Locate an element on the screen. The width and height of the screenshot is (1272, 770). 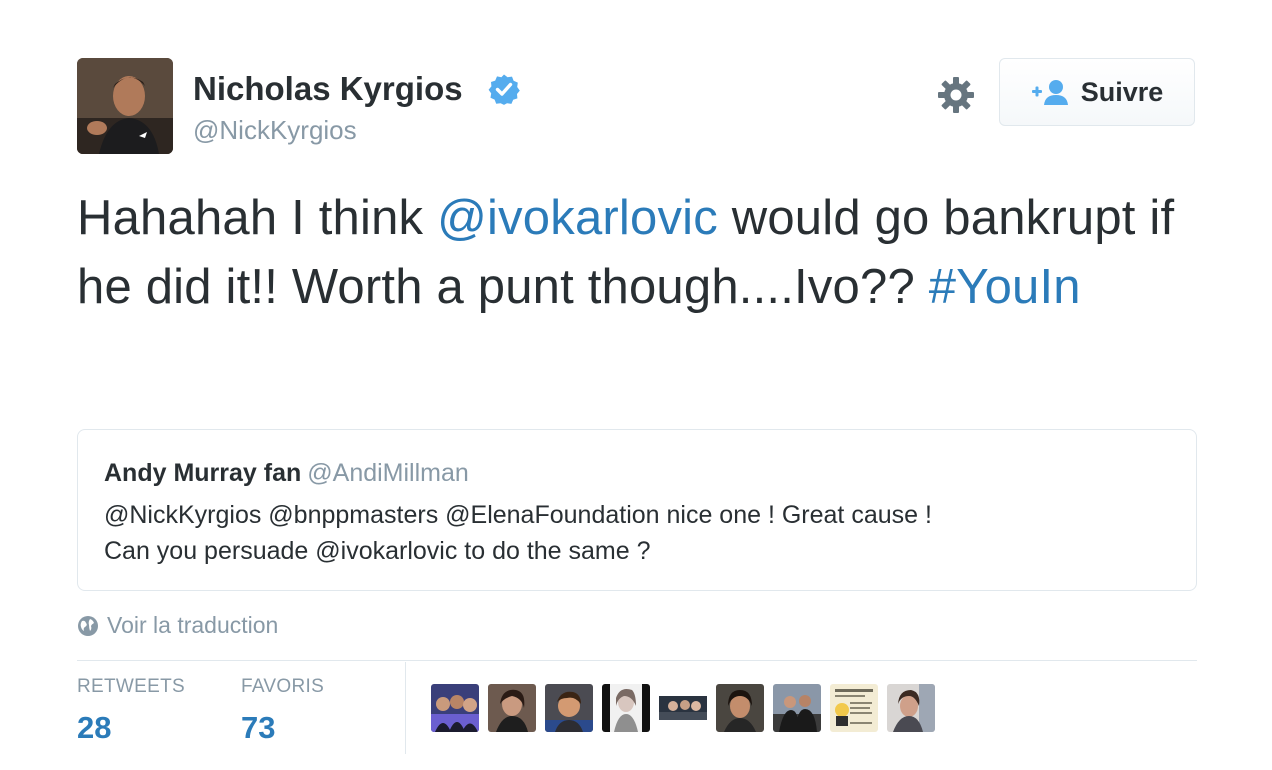
retweets-label: RETWEETS is located at coordinates (131, 686).